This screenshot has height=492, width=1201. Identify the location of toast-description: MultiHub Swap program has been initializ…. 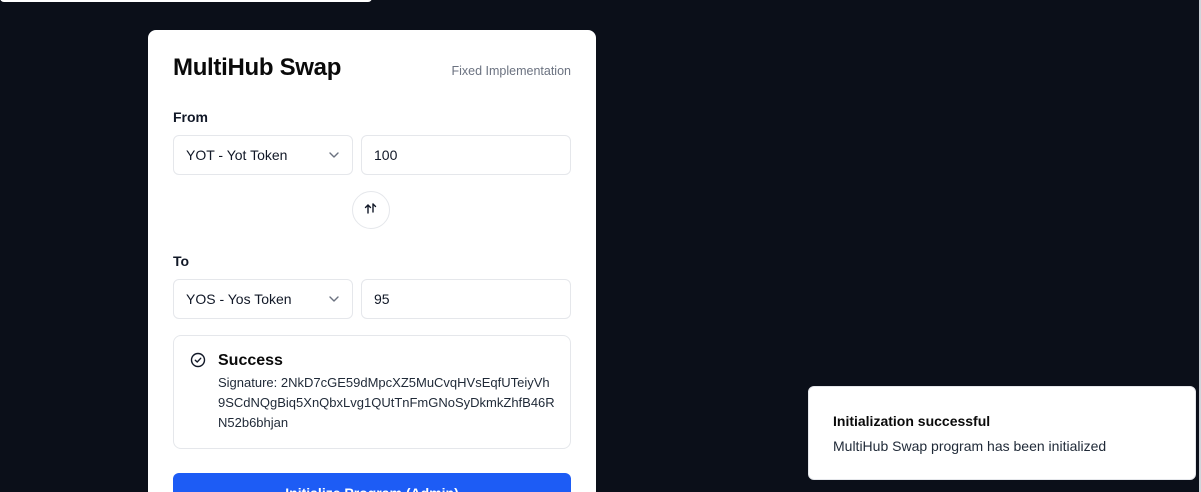
(970, 446).